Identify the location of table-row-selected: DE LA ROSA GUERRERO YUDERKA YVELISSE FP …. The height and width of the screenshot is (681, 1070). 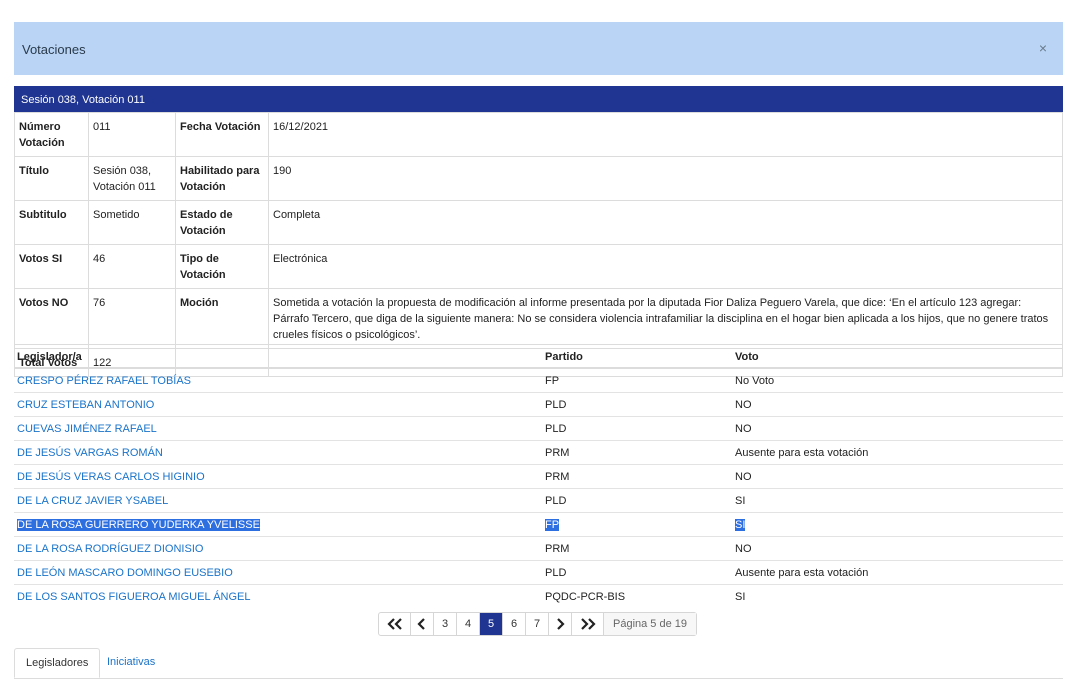
(538, 524).